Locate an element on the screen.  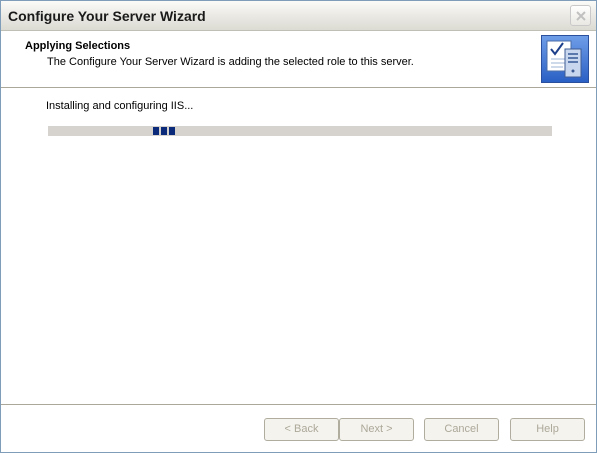
header-separator is located at coordinates (298, 88).